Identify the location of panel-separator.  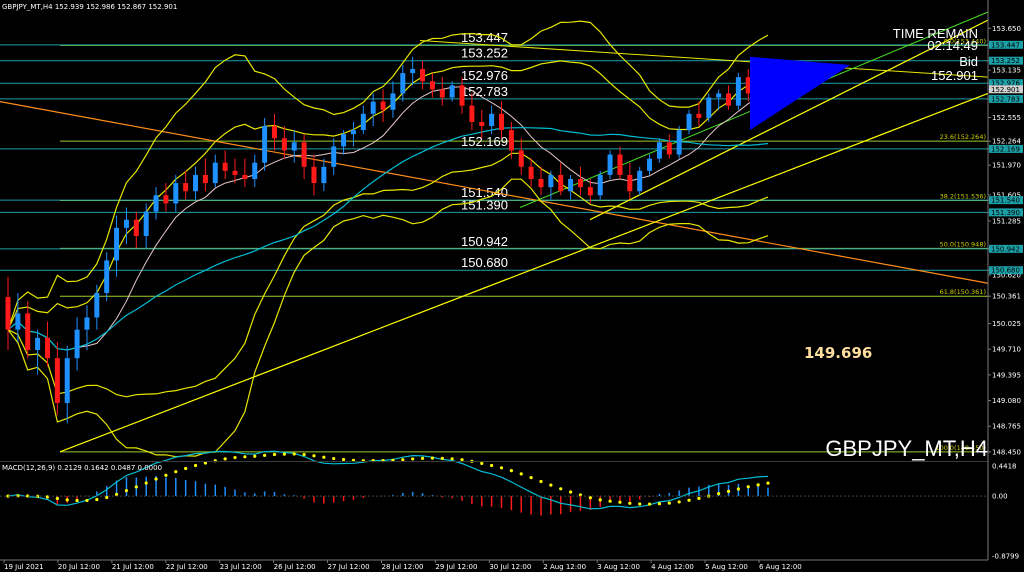
(494, 461).